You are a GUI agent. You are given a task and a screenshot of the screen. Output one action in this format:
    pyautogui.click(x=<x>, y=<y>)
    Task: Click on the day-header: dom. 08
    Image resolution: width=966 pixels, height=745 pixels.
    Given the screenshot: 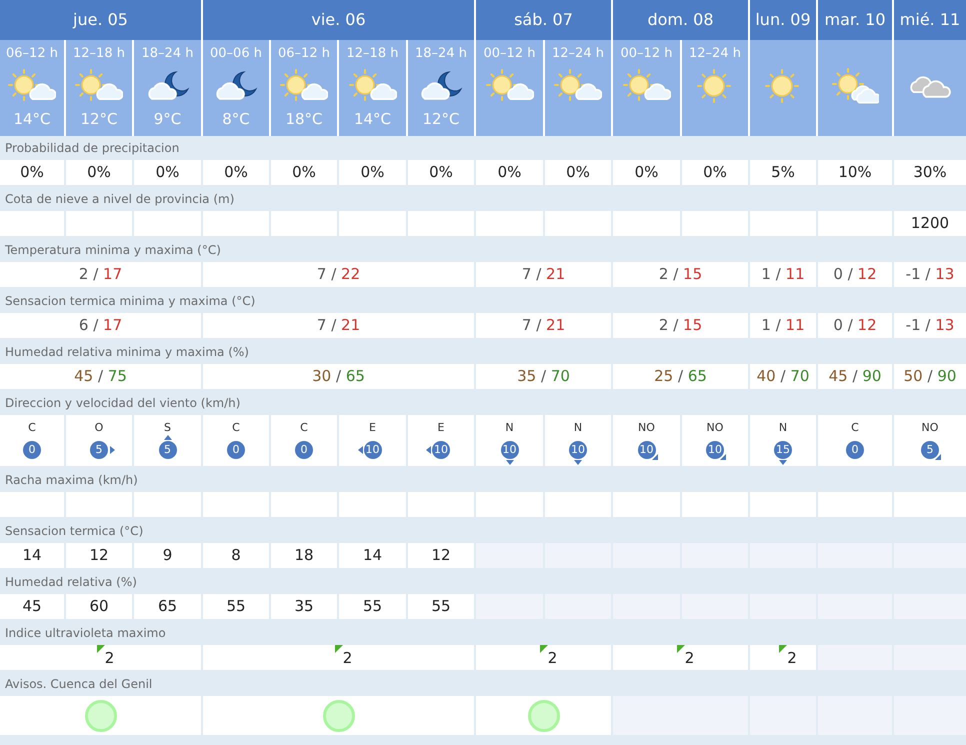 What is the action you would take?
    pyautogui.click(x=681, y=20)
    